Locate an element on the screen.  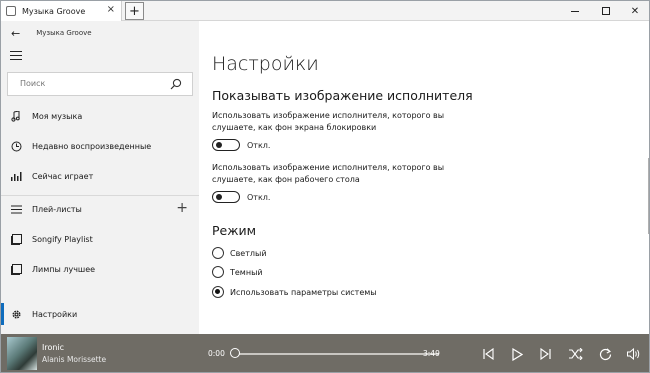
repeat-button is located at coordinates (605, 354).